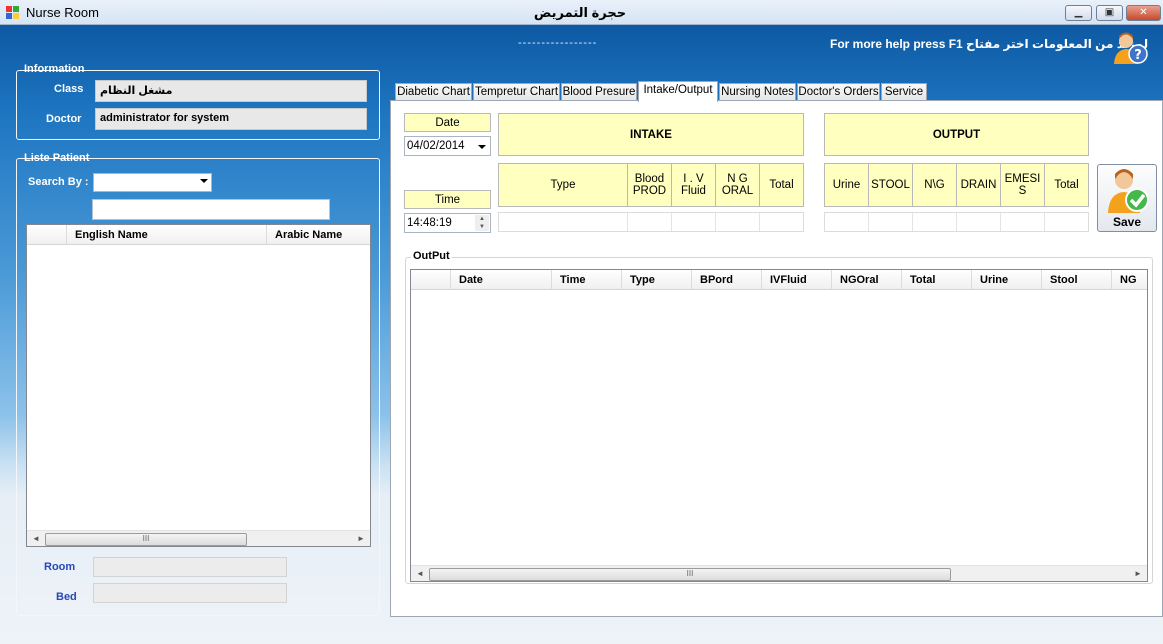 This screenshot has height=644, width=1163. I want to click on column-header-arabic-name: Arabic Name, so click(318, 235).